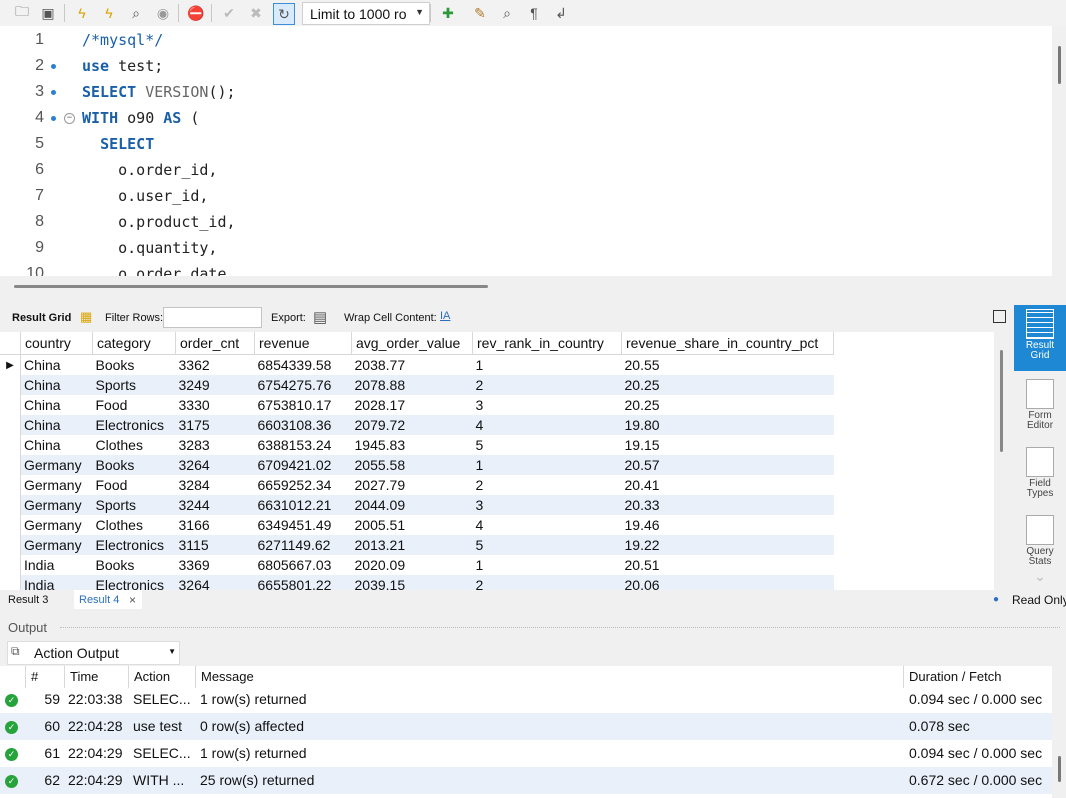  I want to click on table-row: Germany Sports 3244 6631012.21 2044.09 3 20.33, so click(417, 505).